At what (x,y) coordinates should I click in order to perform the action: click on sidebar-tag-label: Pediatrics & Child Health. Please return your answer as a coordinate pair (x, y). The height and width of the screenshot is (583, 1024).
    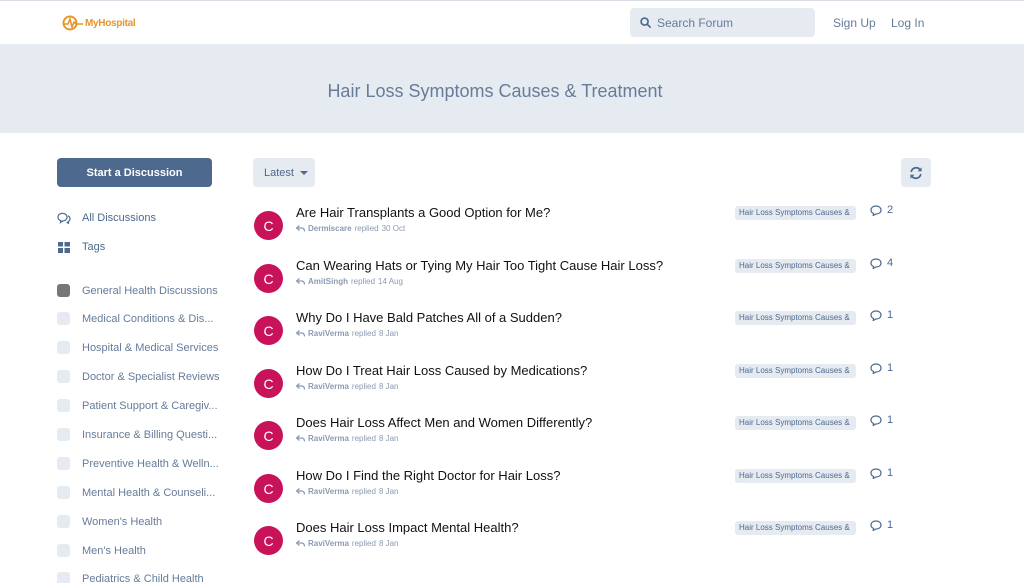
    Looking at the image, I should click on (143, 577).